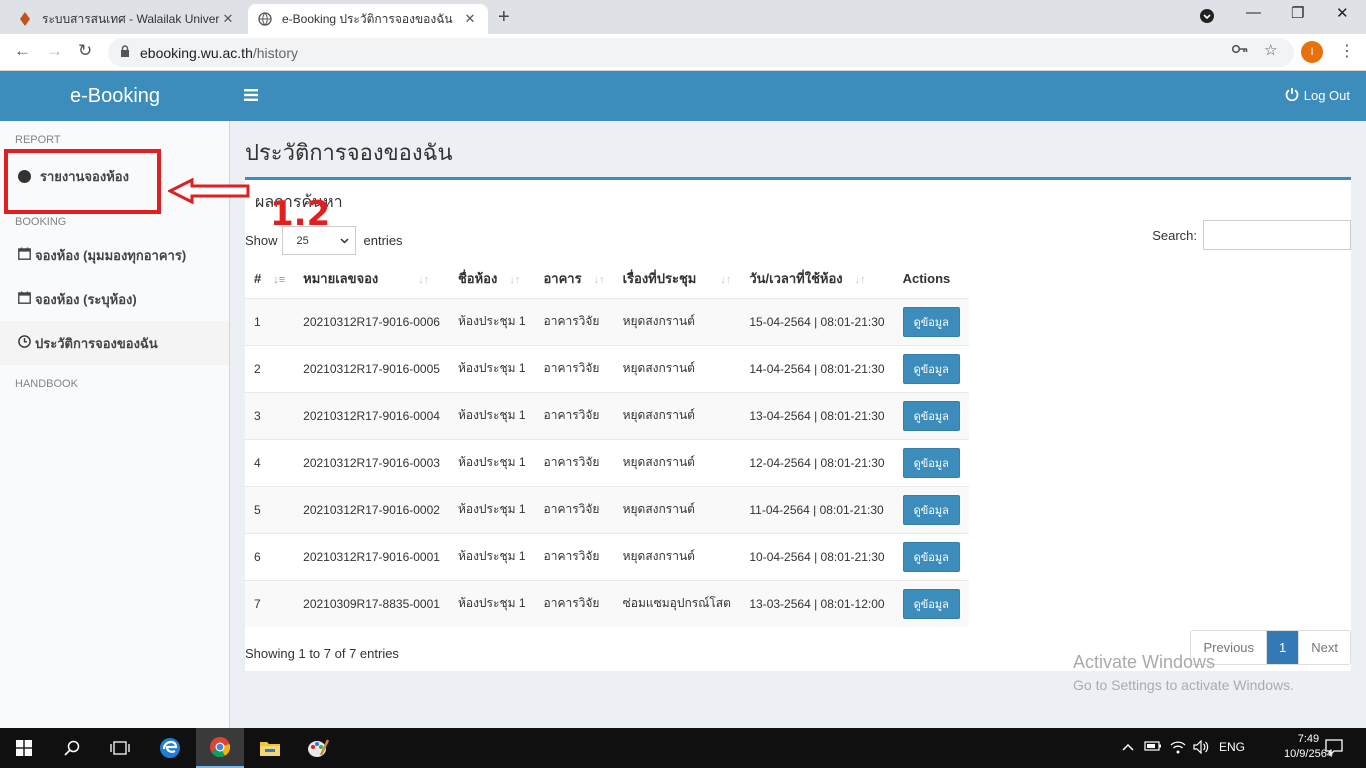 The height and width of the screenshot is (768, 1366). I want to click on browser-toolbar: ← → ↻ ebooking.wu.ac.th/history ☆ I ⋮, so click(683, 52).